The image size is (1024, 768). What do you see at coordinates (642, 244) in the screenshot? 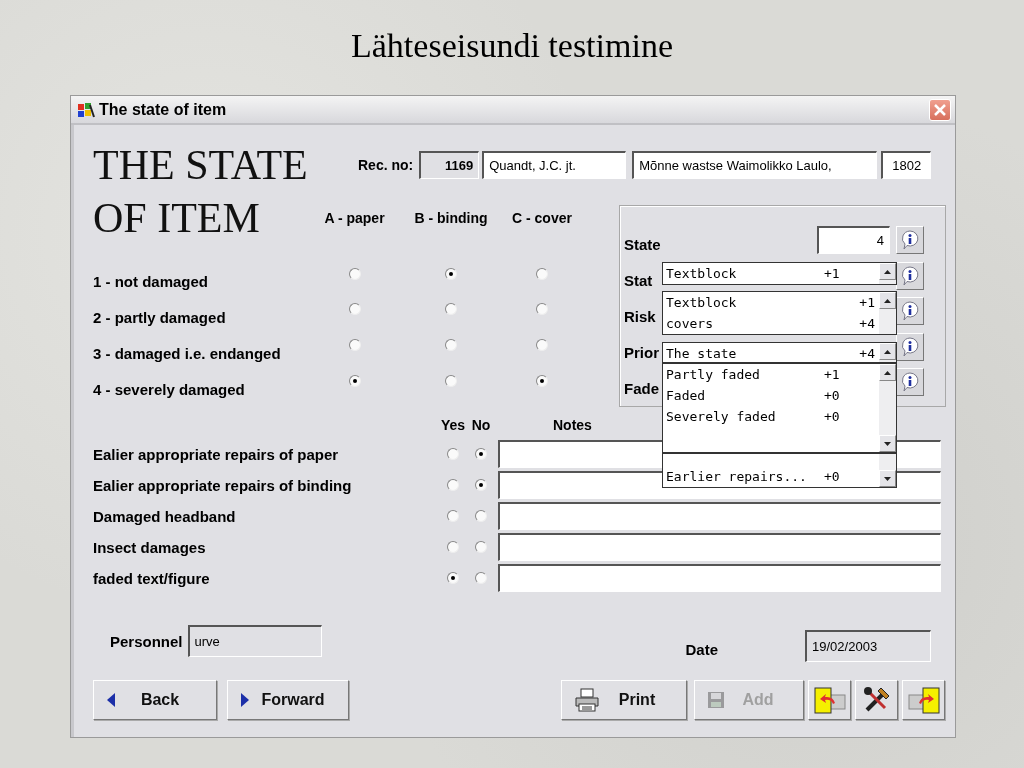
I see `assessment-label: State` at bounding box center [642, 244].